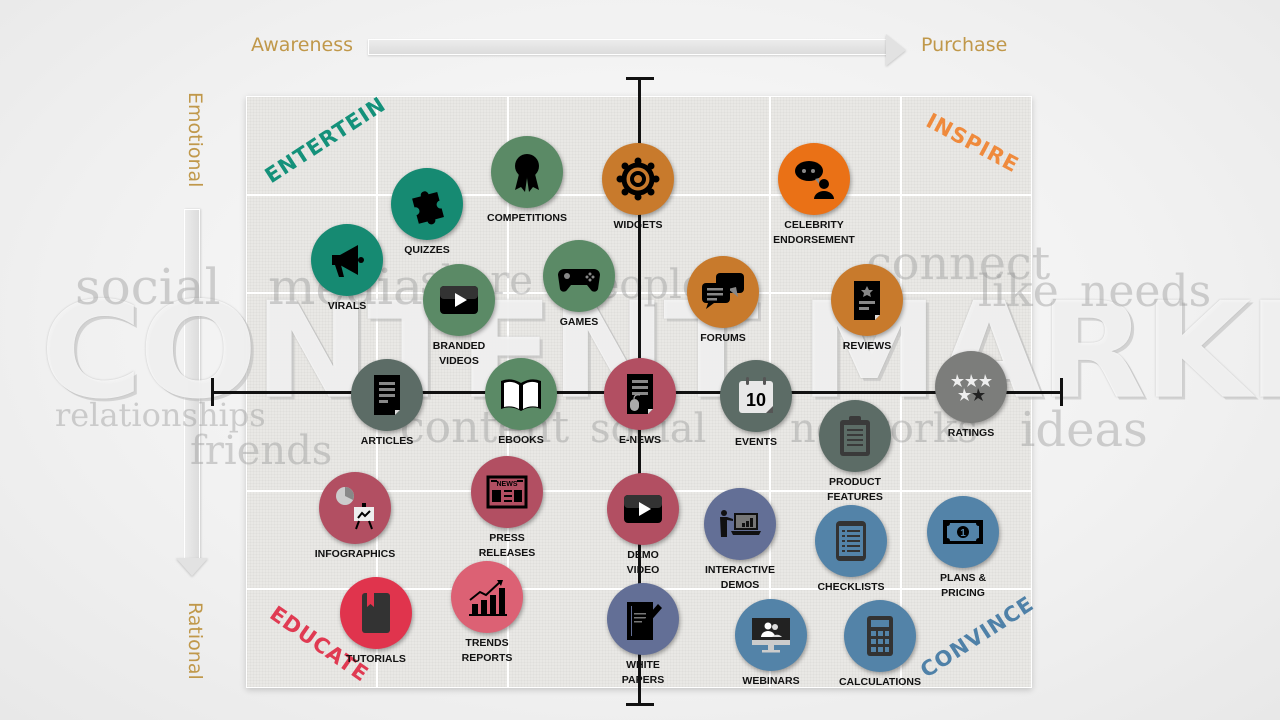 The width and height of the screenshot is (1280, 720). I want to click on label-line: CALCULATIONS, so click(880, 682).